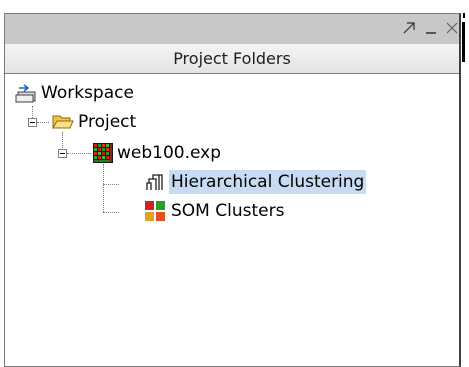 Image resolution: width=469 pixels, height=367 pixels. Describe the element at coordinates (87, 93) in the screenshot. I see `tree-item-label: Workspace` at that location.